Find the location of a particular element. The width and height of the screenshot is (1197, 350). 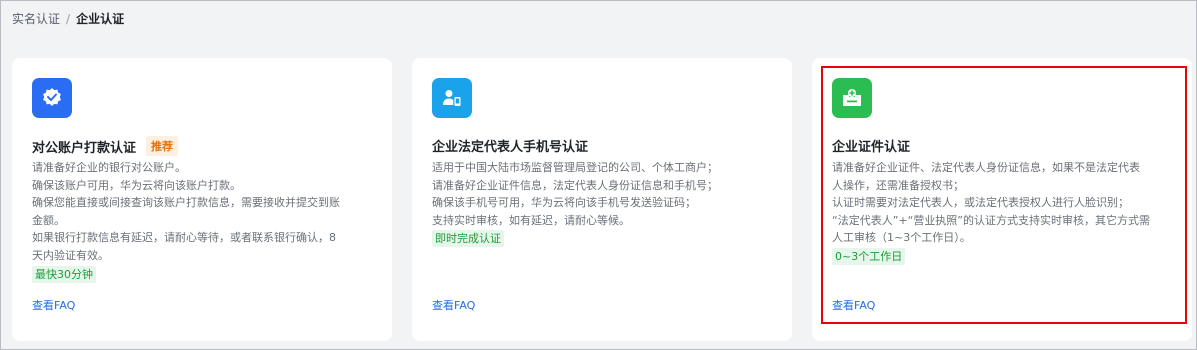

desc-line: 确保该账户可用，华为云将向该账户打款。 is located at coordinates (136, 185).